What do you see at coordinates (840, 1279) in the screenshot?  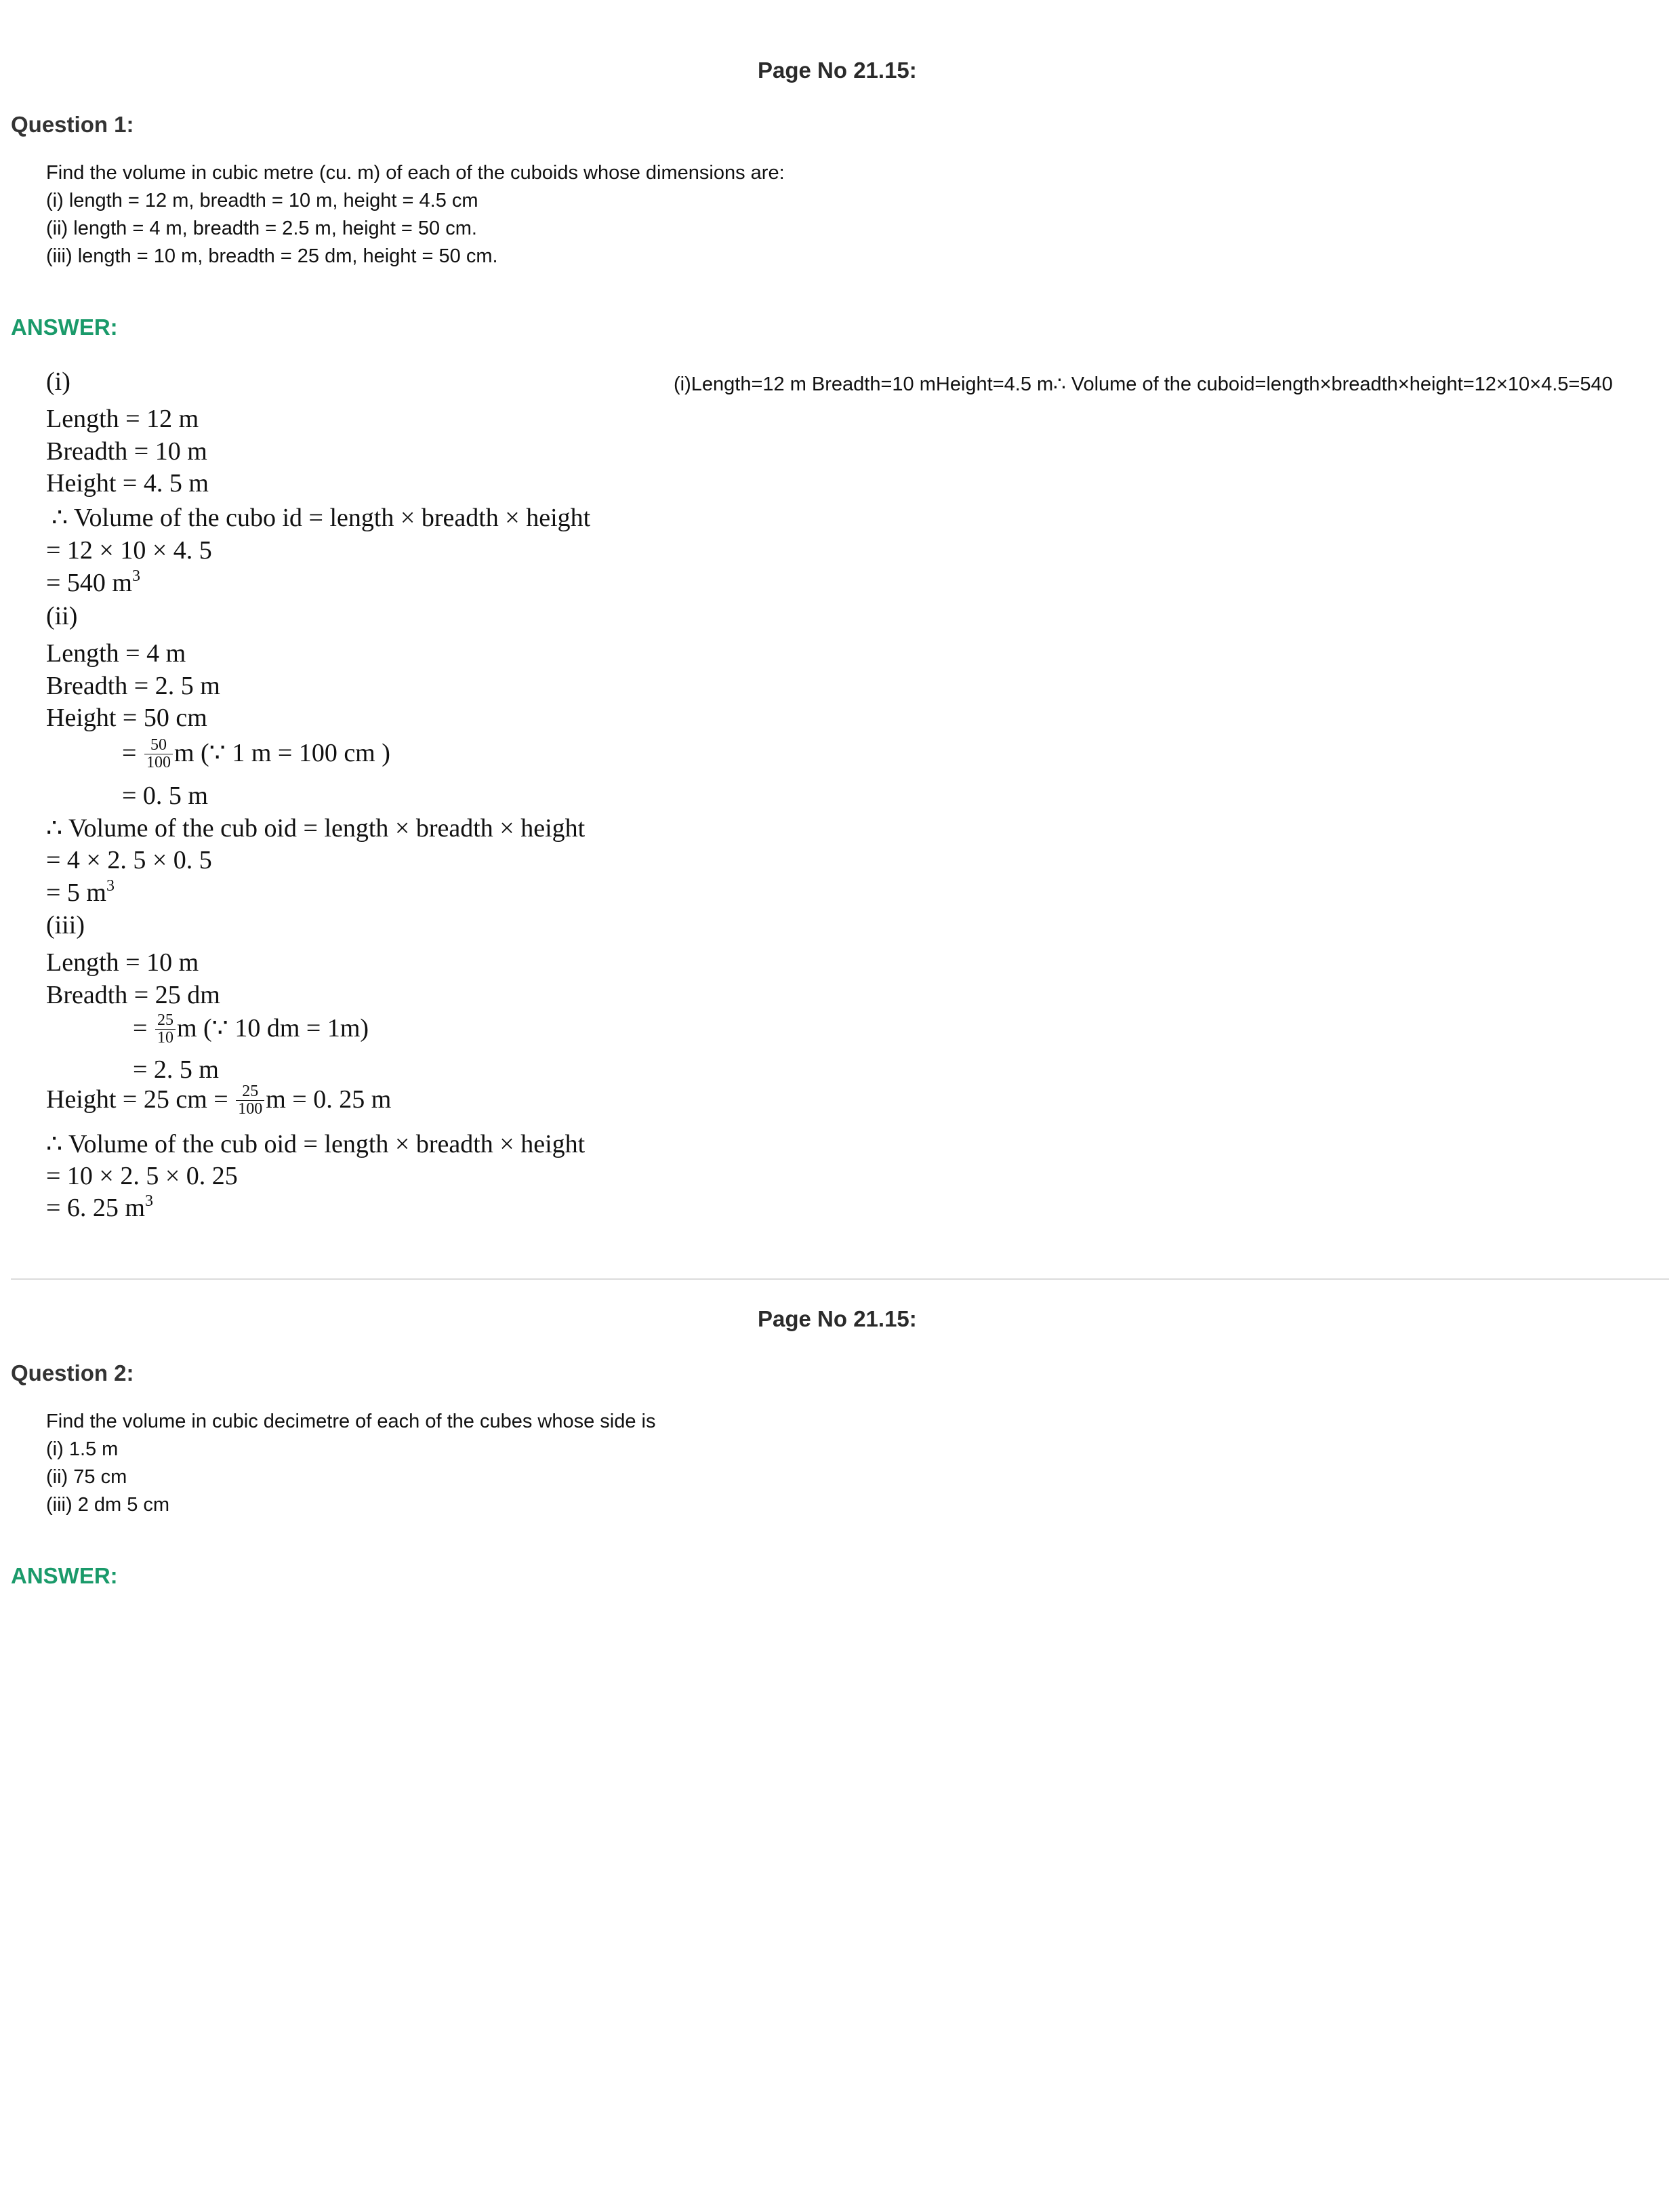 I see `section-divider` at bounding box center [840, 1279].